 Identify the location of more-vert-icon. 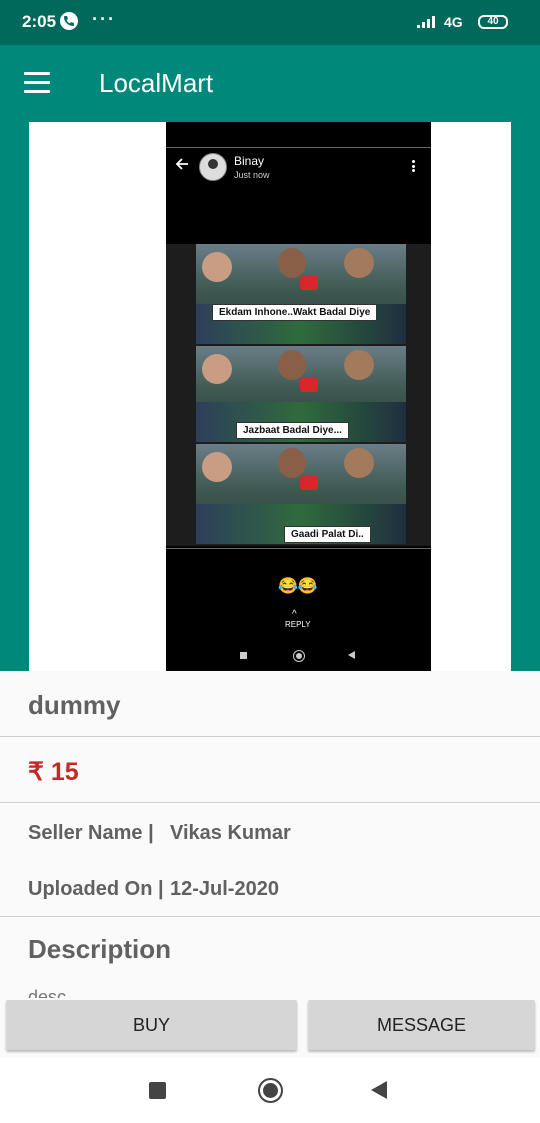
(413, 166).